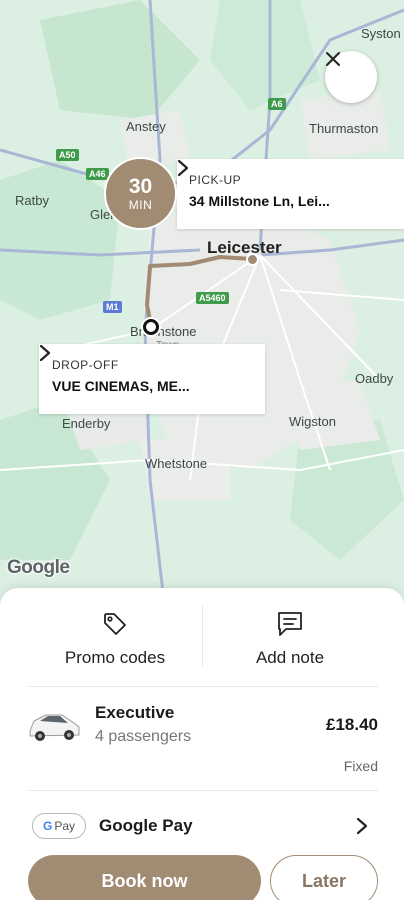 Image resolution: width=404 pixels, height=900 pixels. Describe the element at coordinates (290, 657) in the screenshot. I see `add-note-label: Add note` at that location.